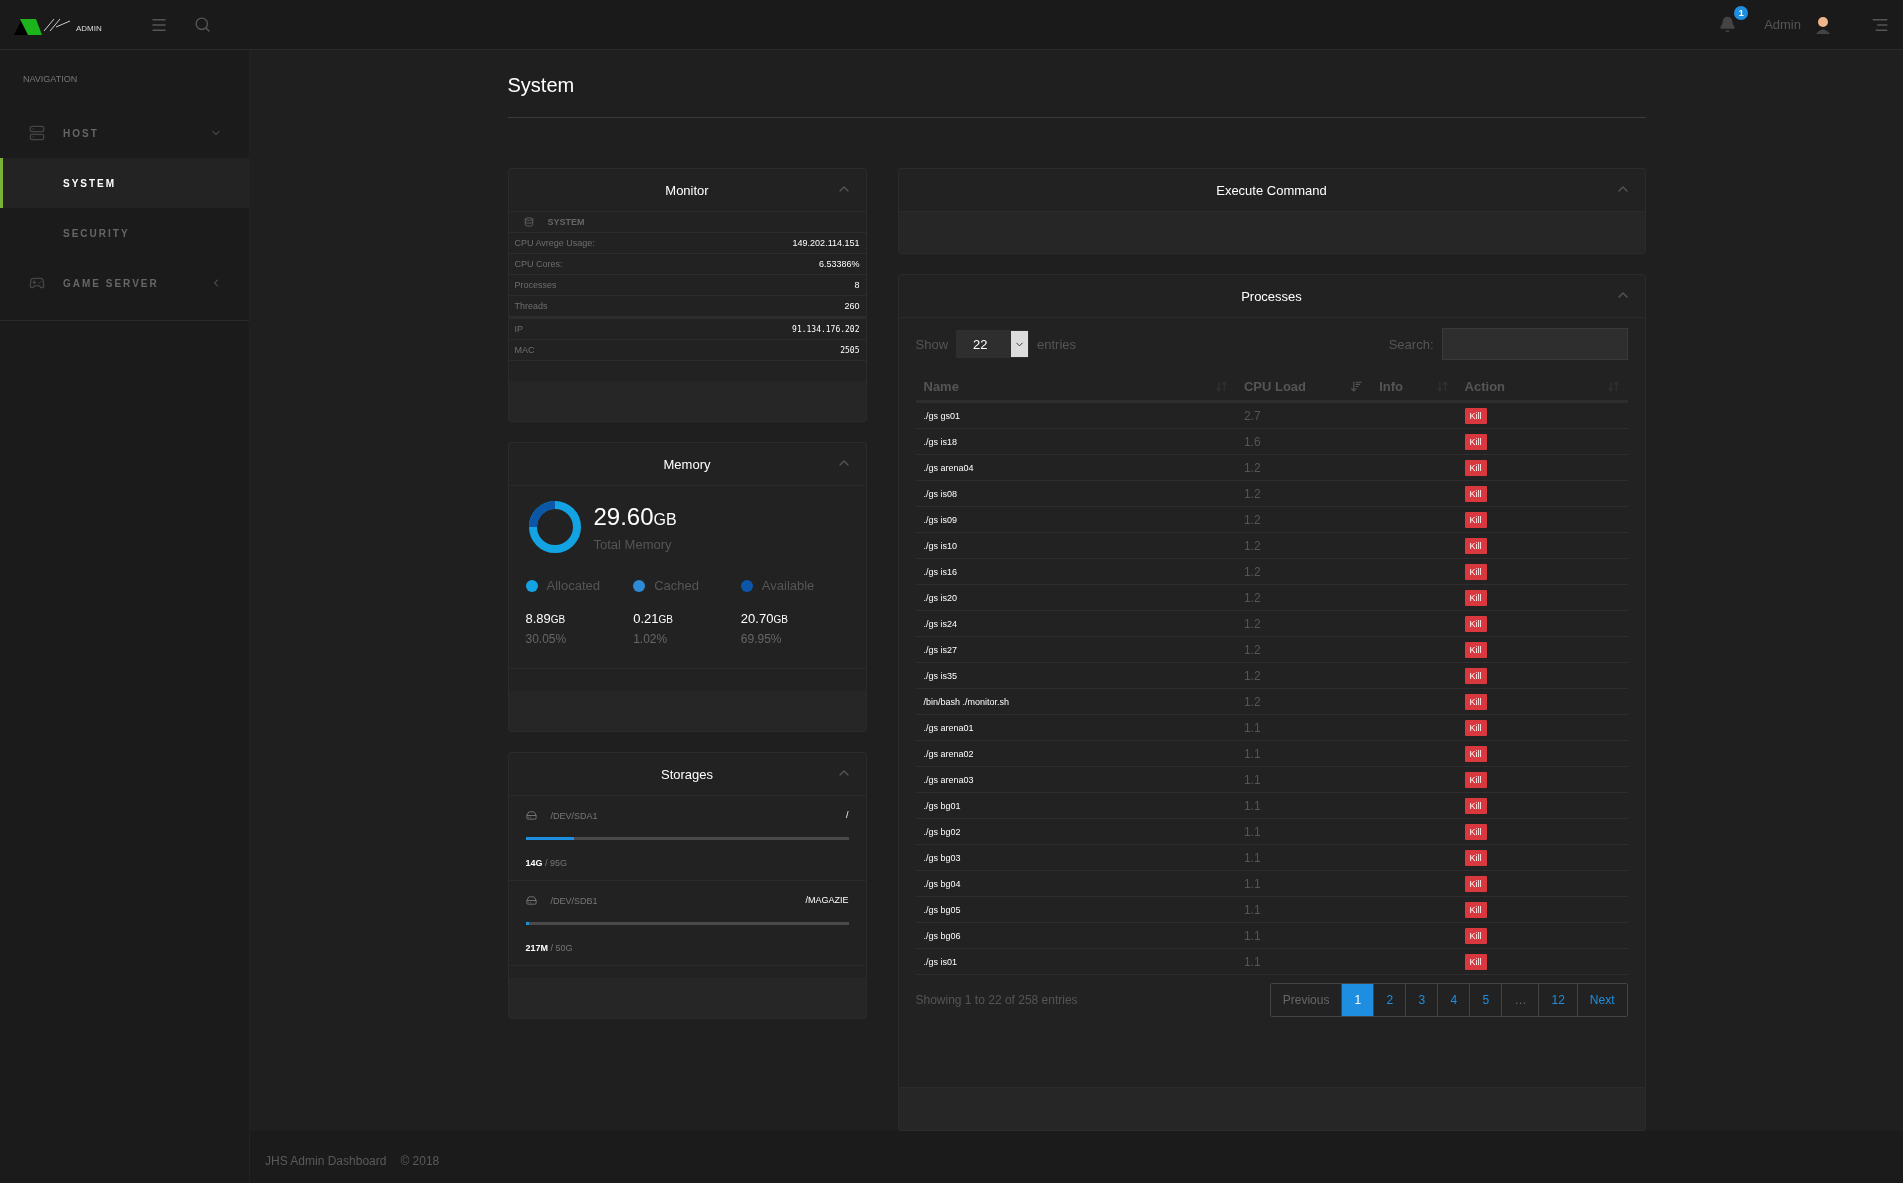  What do you see at coordinates (940, 545) in the screenshot?
I see `process-name: ./gs is10` at bounding box center [940, 545].